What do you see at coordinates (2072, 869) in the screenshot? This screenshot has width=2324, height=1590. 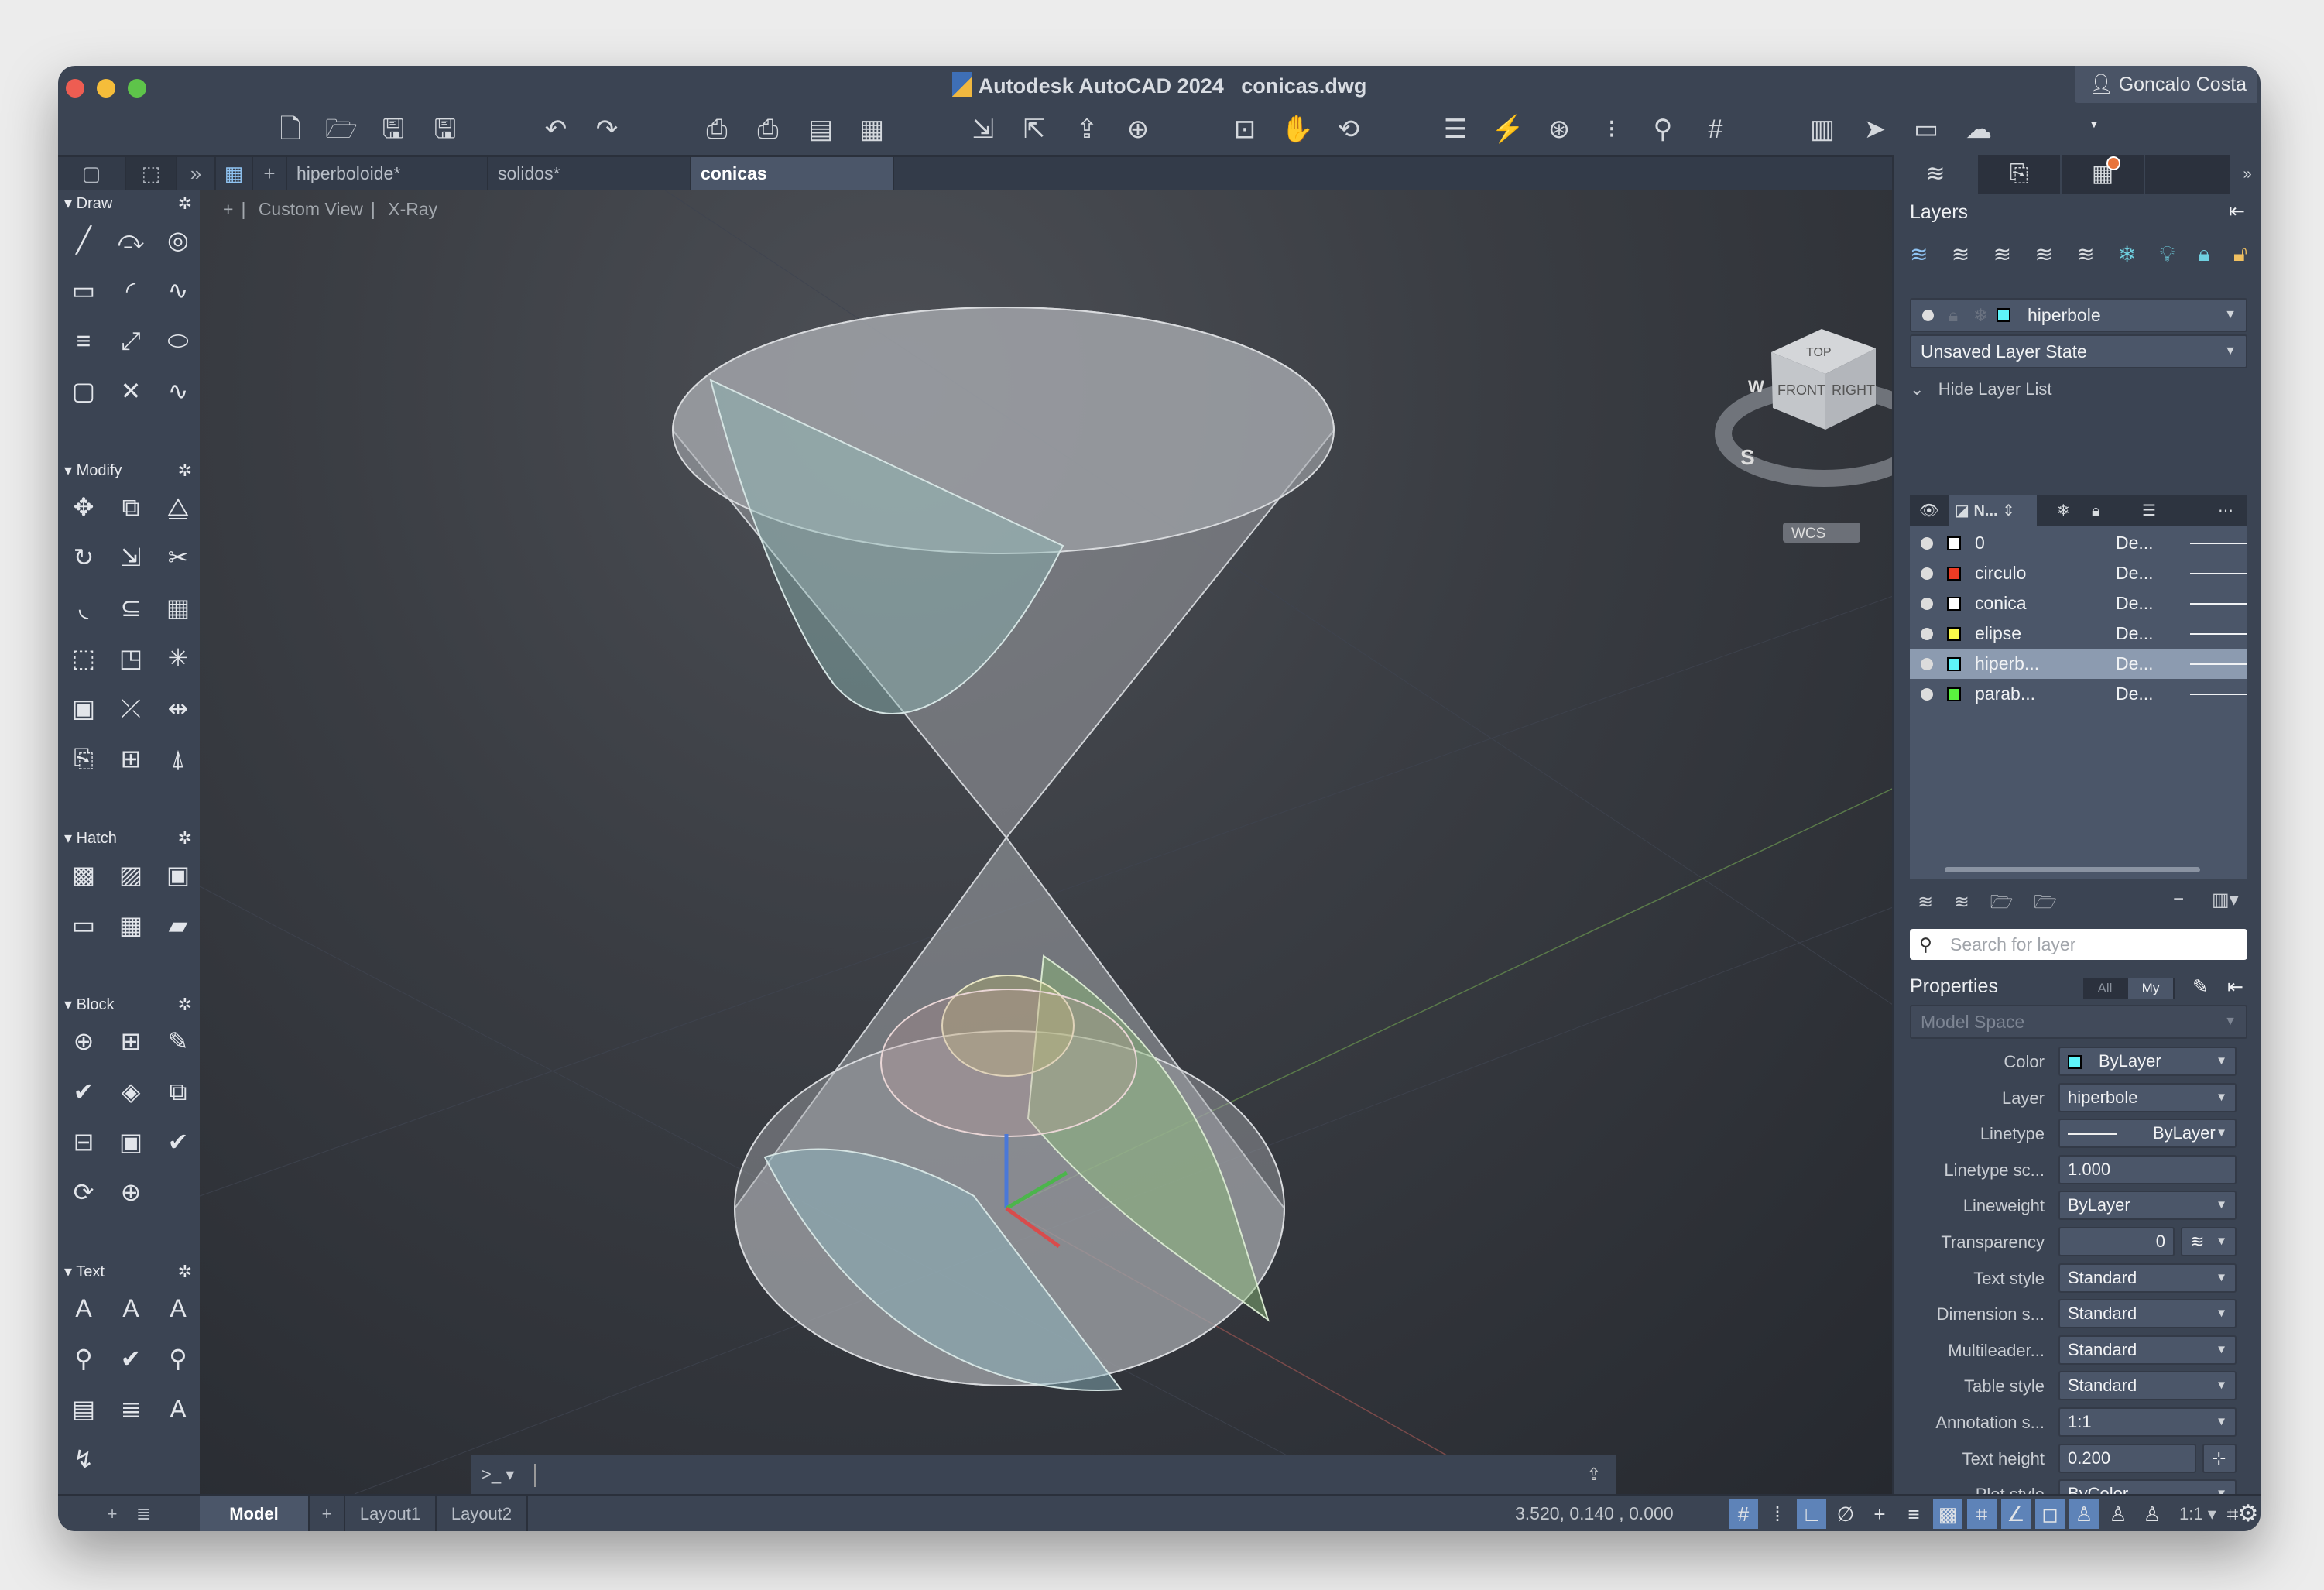 I see `layer-list-scrollbar` at bounding box center [2072, 869].